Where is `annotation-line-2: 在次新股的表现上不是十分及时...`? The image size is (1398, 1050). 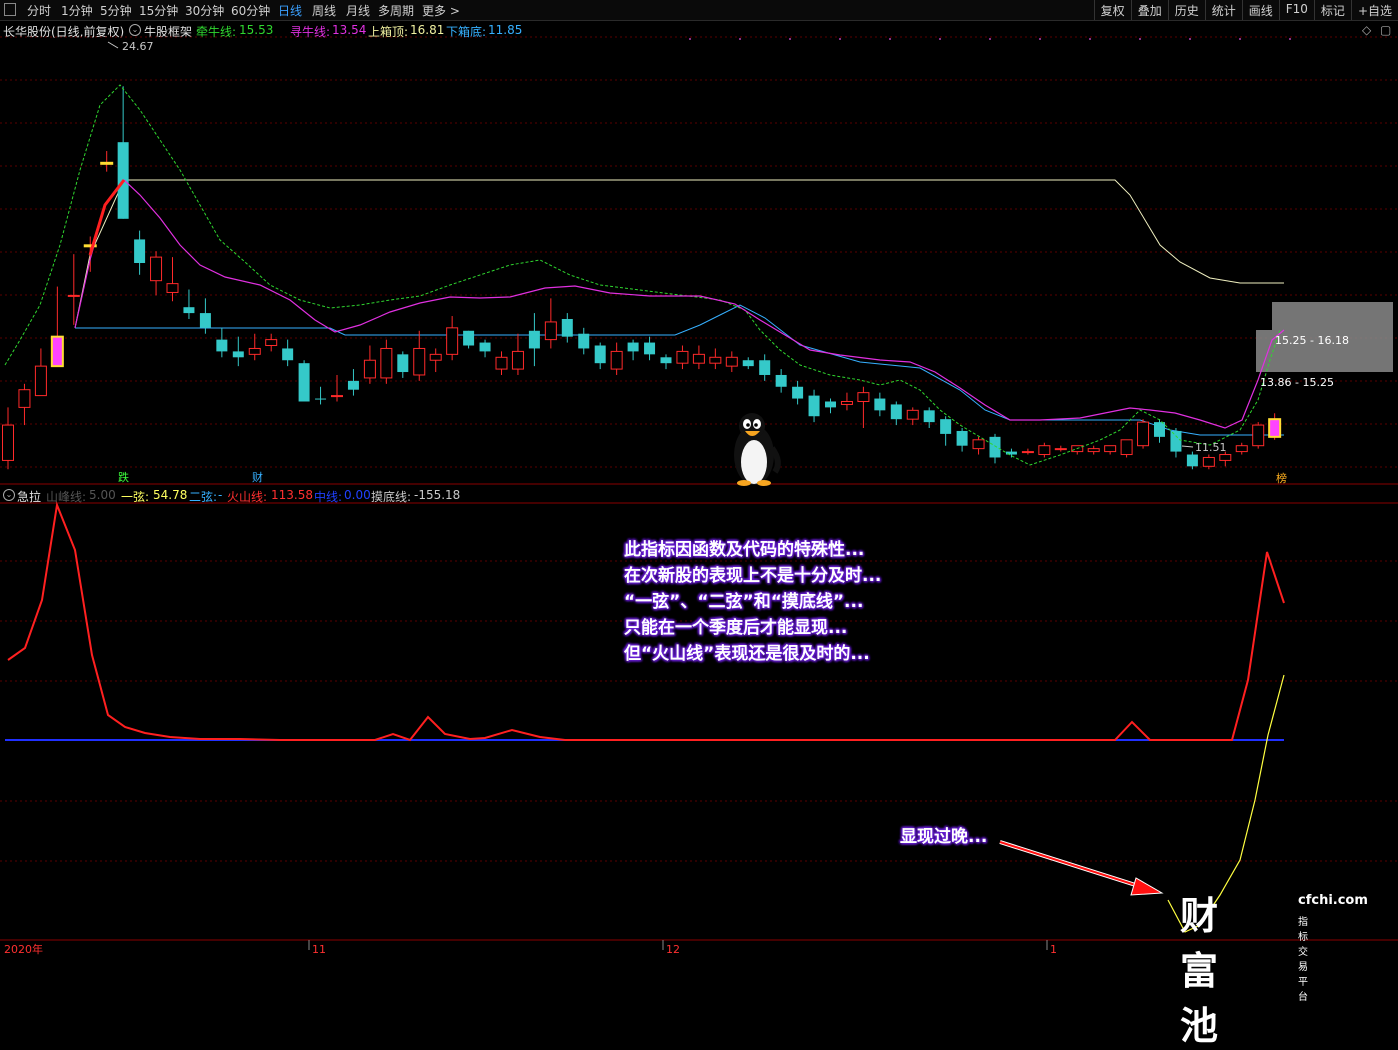
annotation-line-2: 在次新股的表现上不是十分及时... is located at coordinates (753, 576).